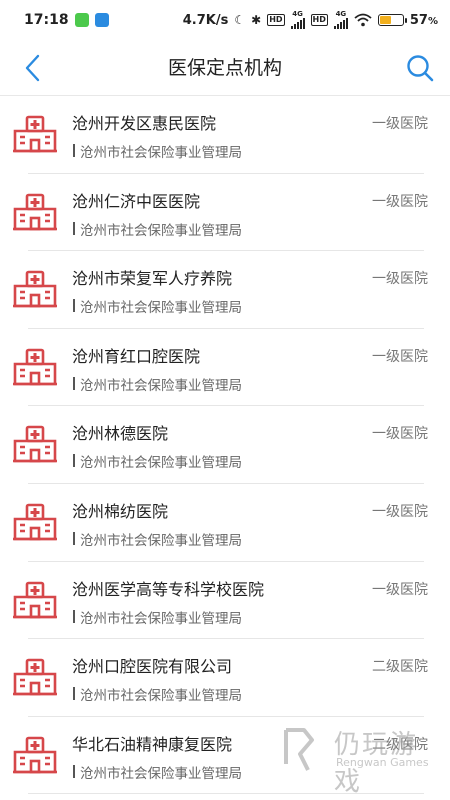  What do you see at coordinates (432, 21) in the screenshot?
I see `battery-percent-suffix: %` at bounding box center [432, 21].